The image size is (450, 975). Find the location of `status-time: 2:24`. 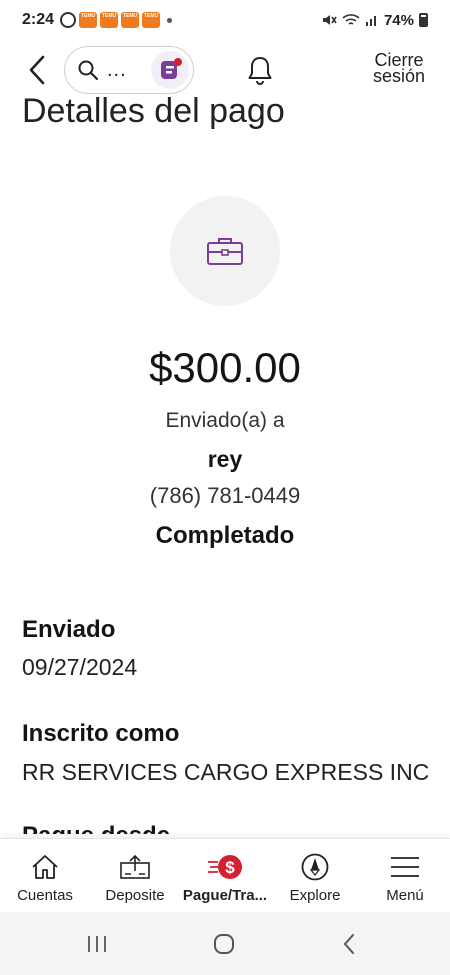

status-time: 2:24 is located at coordinates (38, 19).